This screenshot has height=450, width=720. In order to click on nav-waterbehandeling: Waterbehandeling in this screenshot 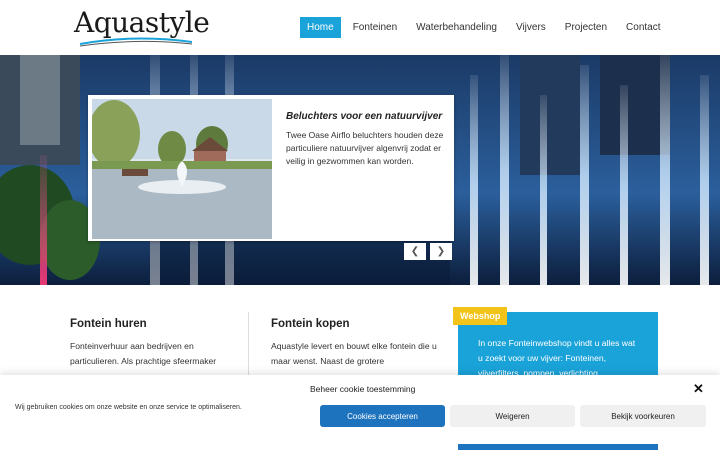, I will do `click(456, 27)`.